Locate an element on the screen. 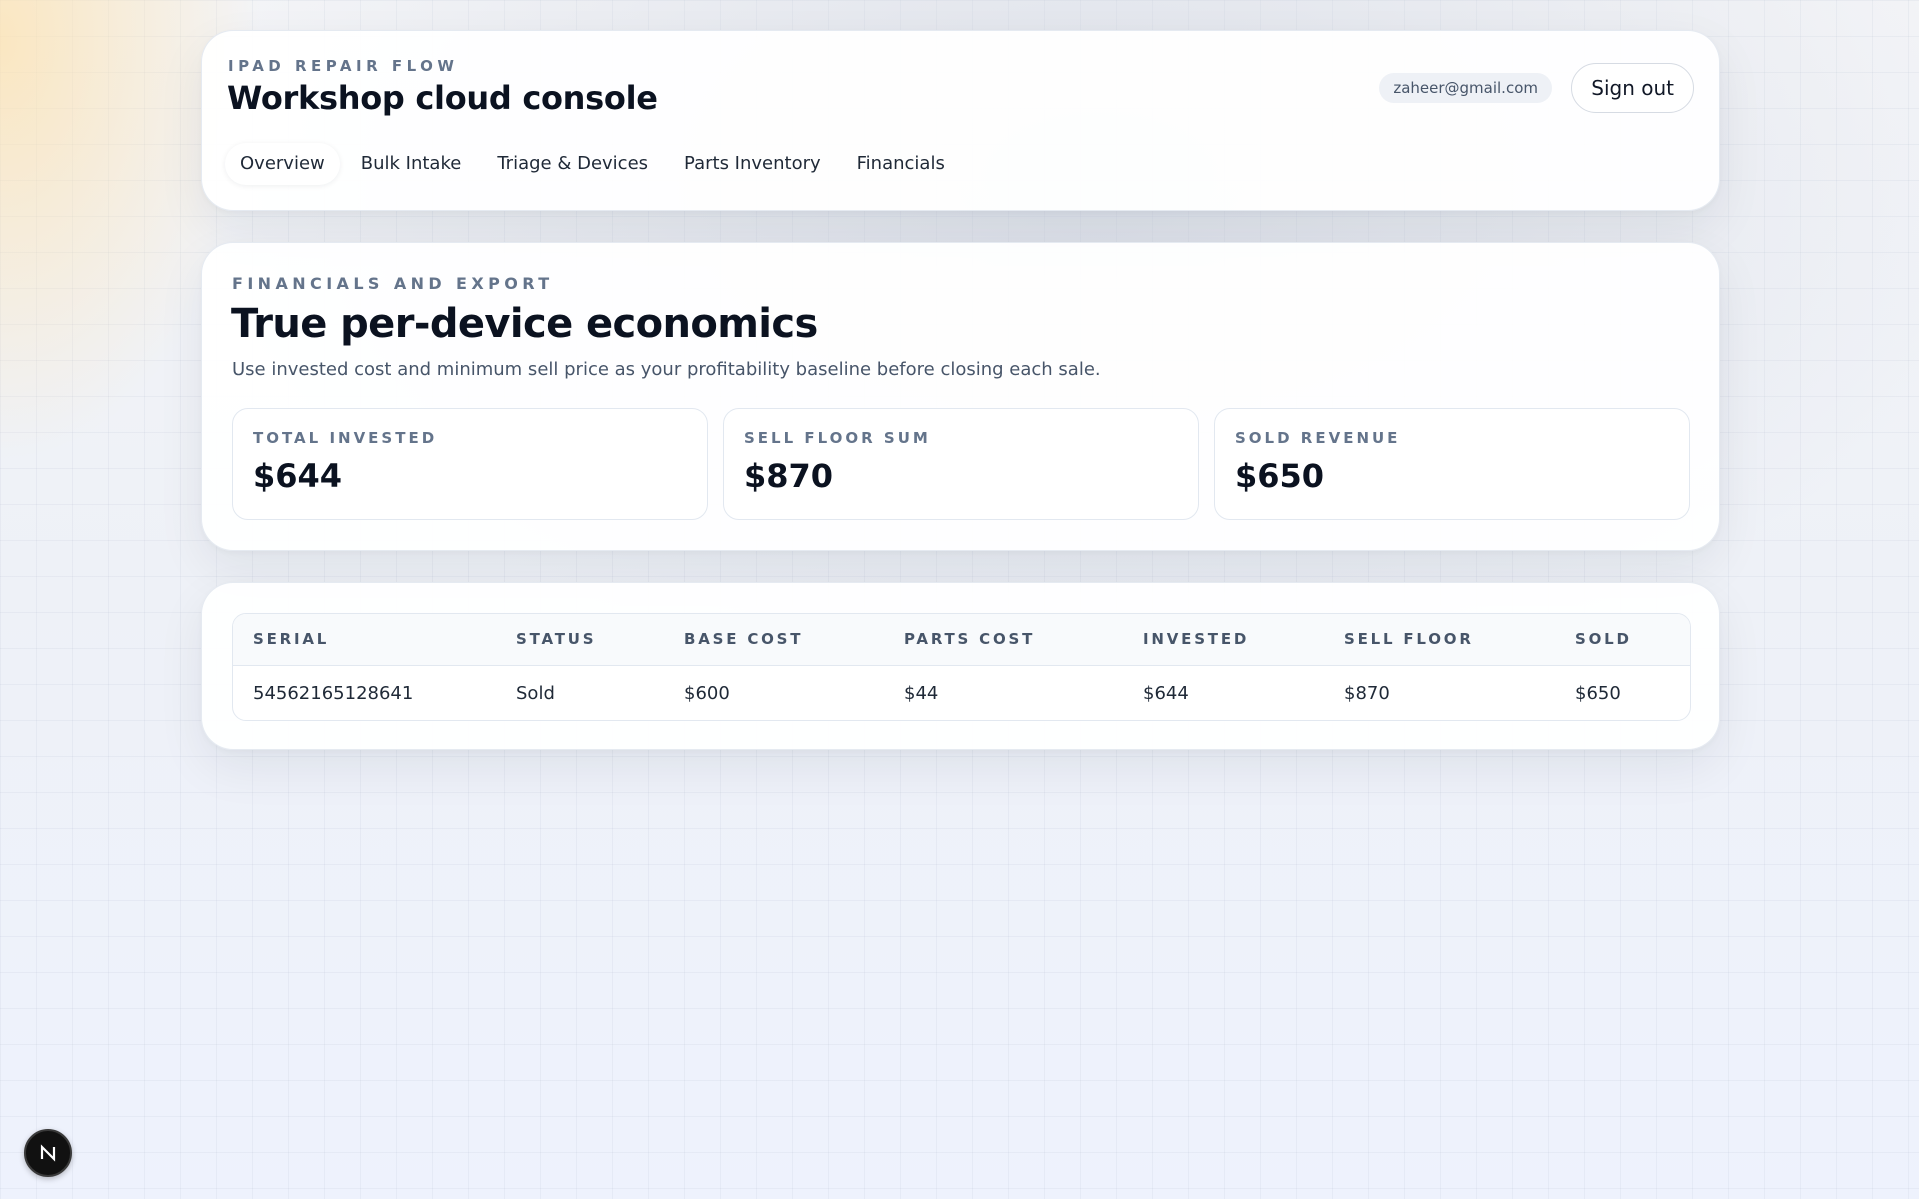 Image resolution: width=1919 pixels, height=1199 pixels. stat-label: SOLD REVENUE is located at coordinates (1318, 438).